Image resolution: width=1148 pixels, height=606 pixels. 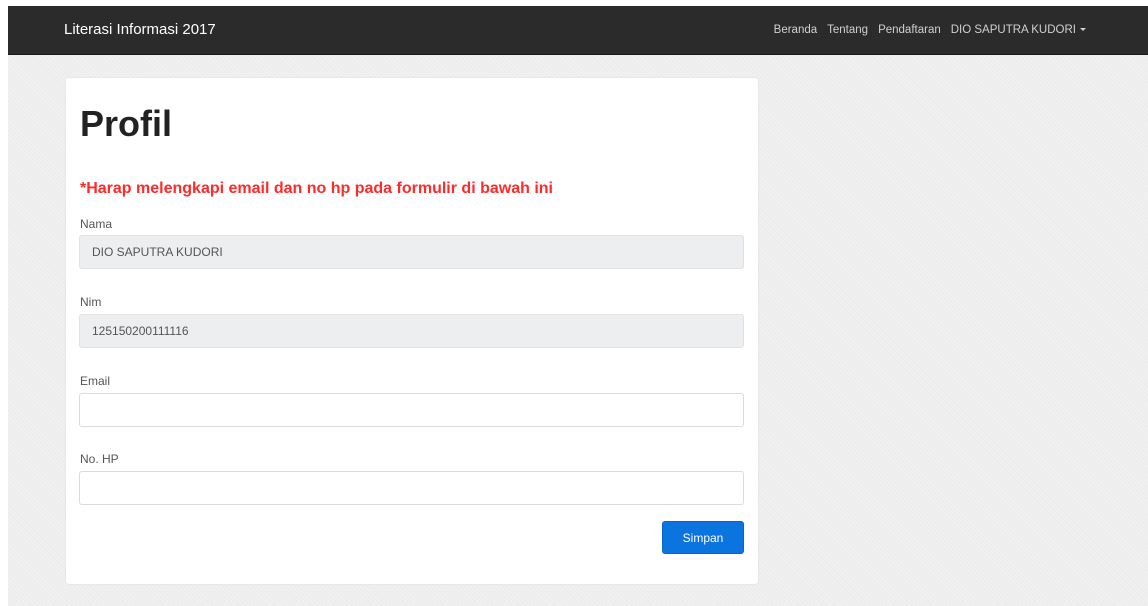 I want to click on email-label: Email, so click(x=95, y=381).